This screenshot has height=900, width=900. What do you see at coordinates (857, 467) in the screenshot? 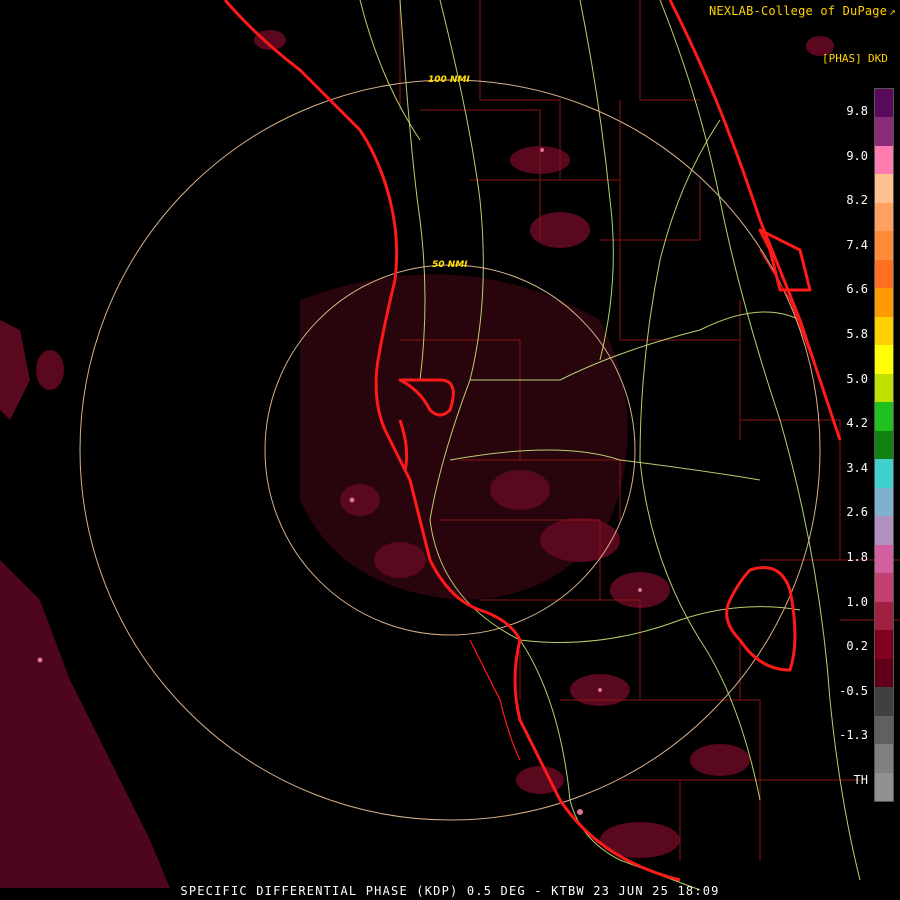
I see `color-scale-tick-label: 3.4` at bounding box center [857, 467].